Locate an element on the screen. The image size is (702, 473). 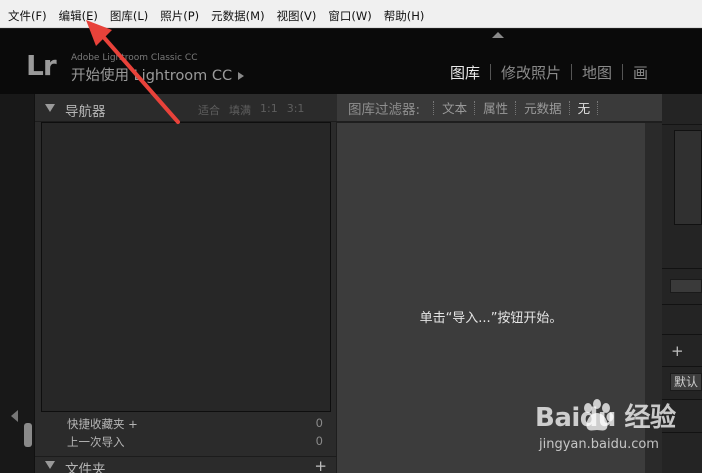
menu-edit: 编辑(E) is located at coordinates (78, 16).